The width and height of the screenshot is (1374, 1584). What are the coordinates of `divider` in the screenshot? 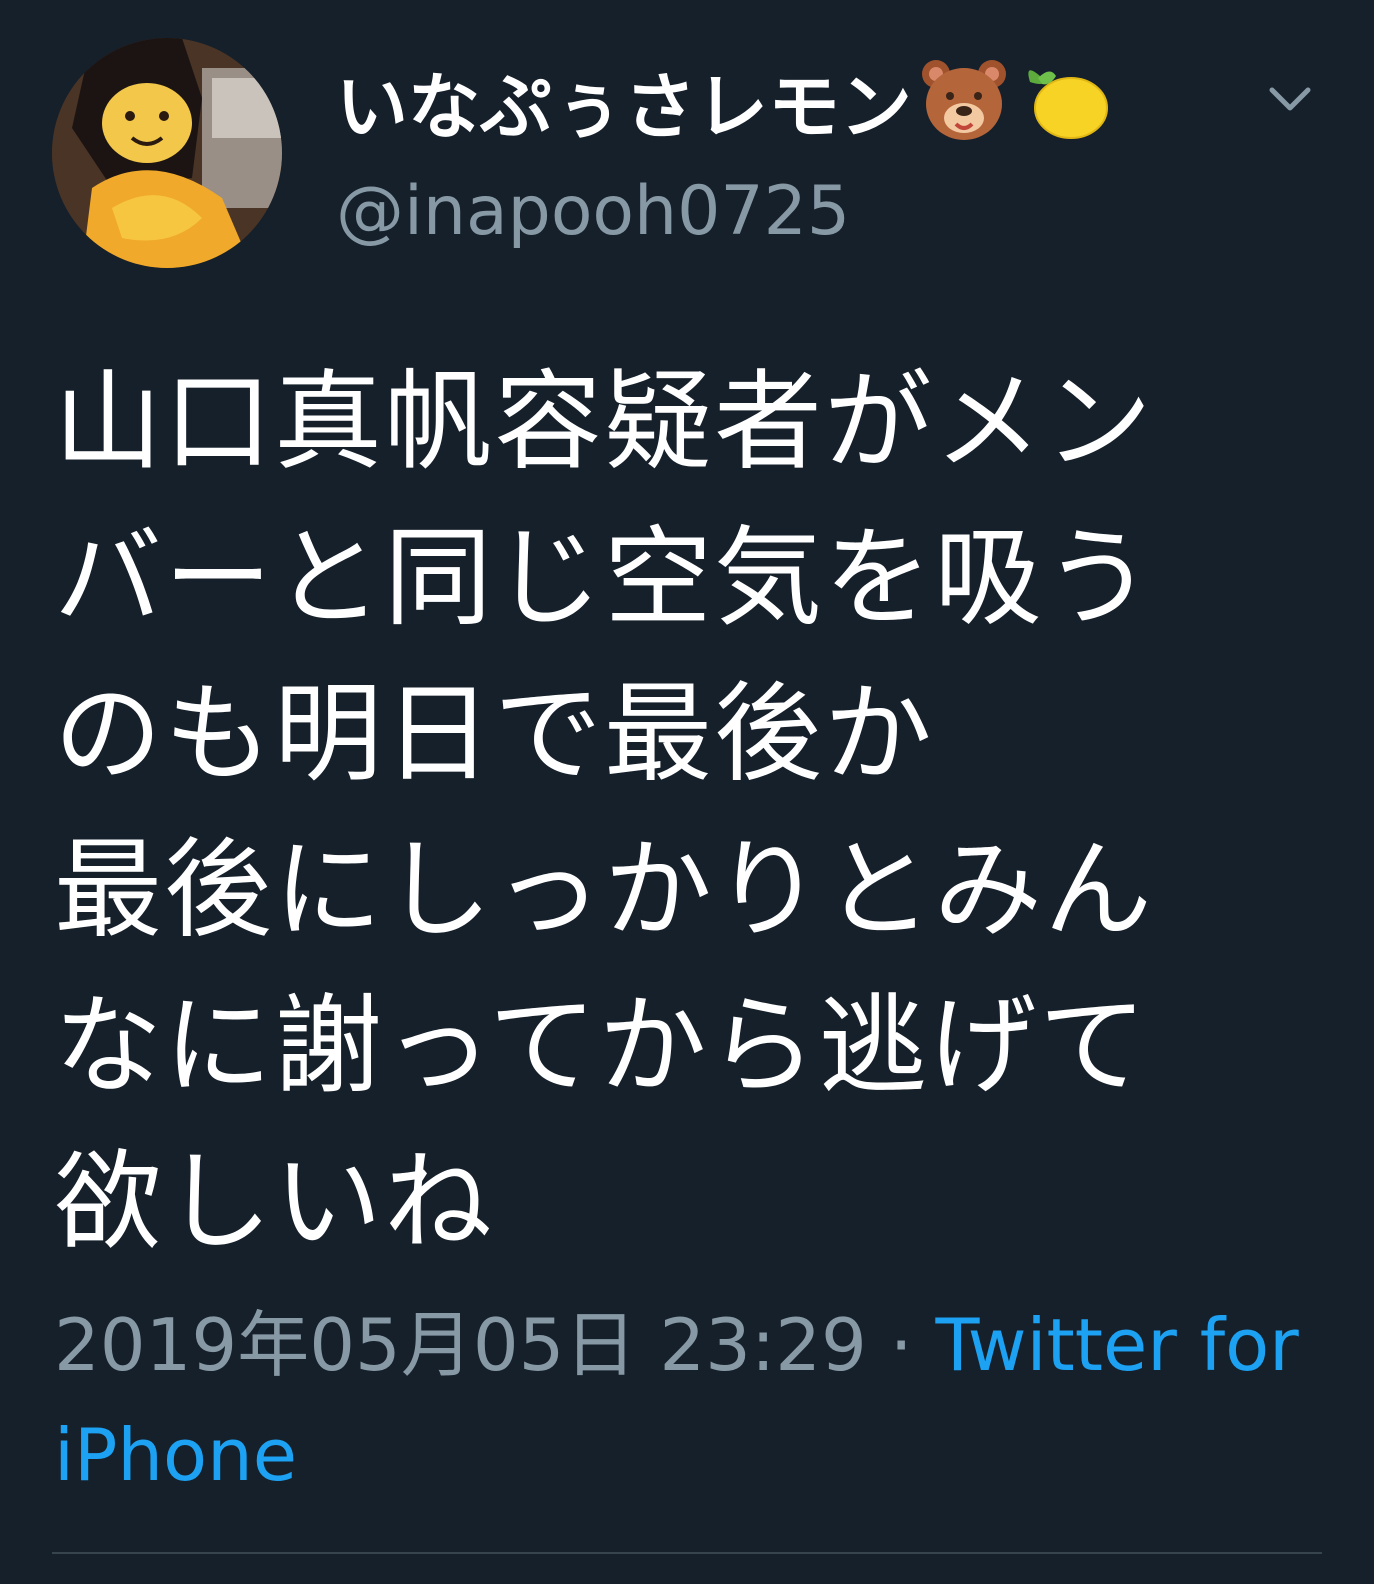 It's located at (687, 1553).